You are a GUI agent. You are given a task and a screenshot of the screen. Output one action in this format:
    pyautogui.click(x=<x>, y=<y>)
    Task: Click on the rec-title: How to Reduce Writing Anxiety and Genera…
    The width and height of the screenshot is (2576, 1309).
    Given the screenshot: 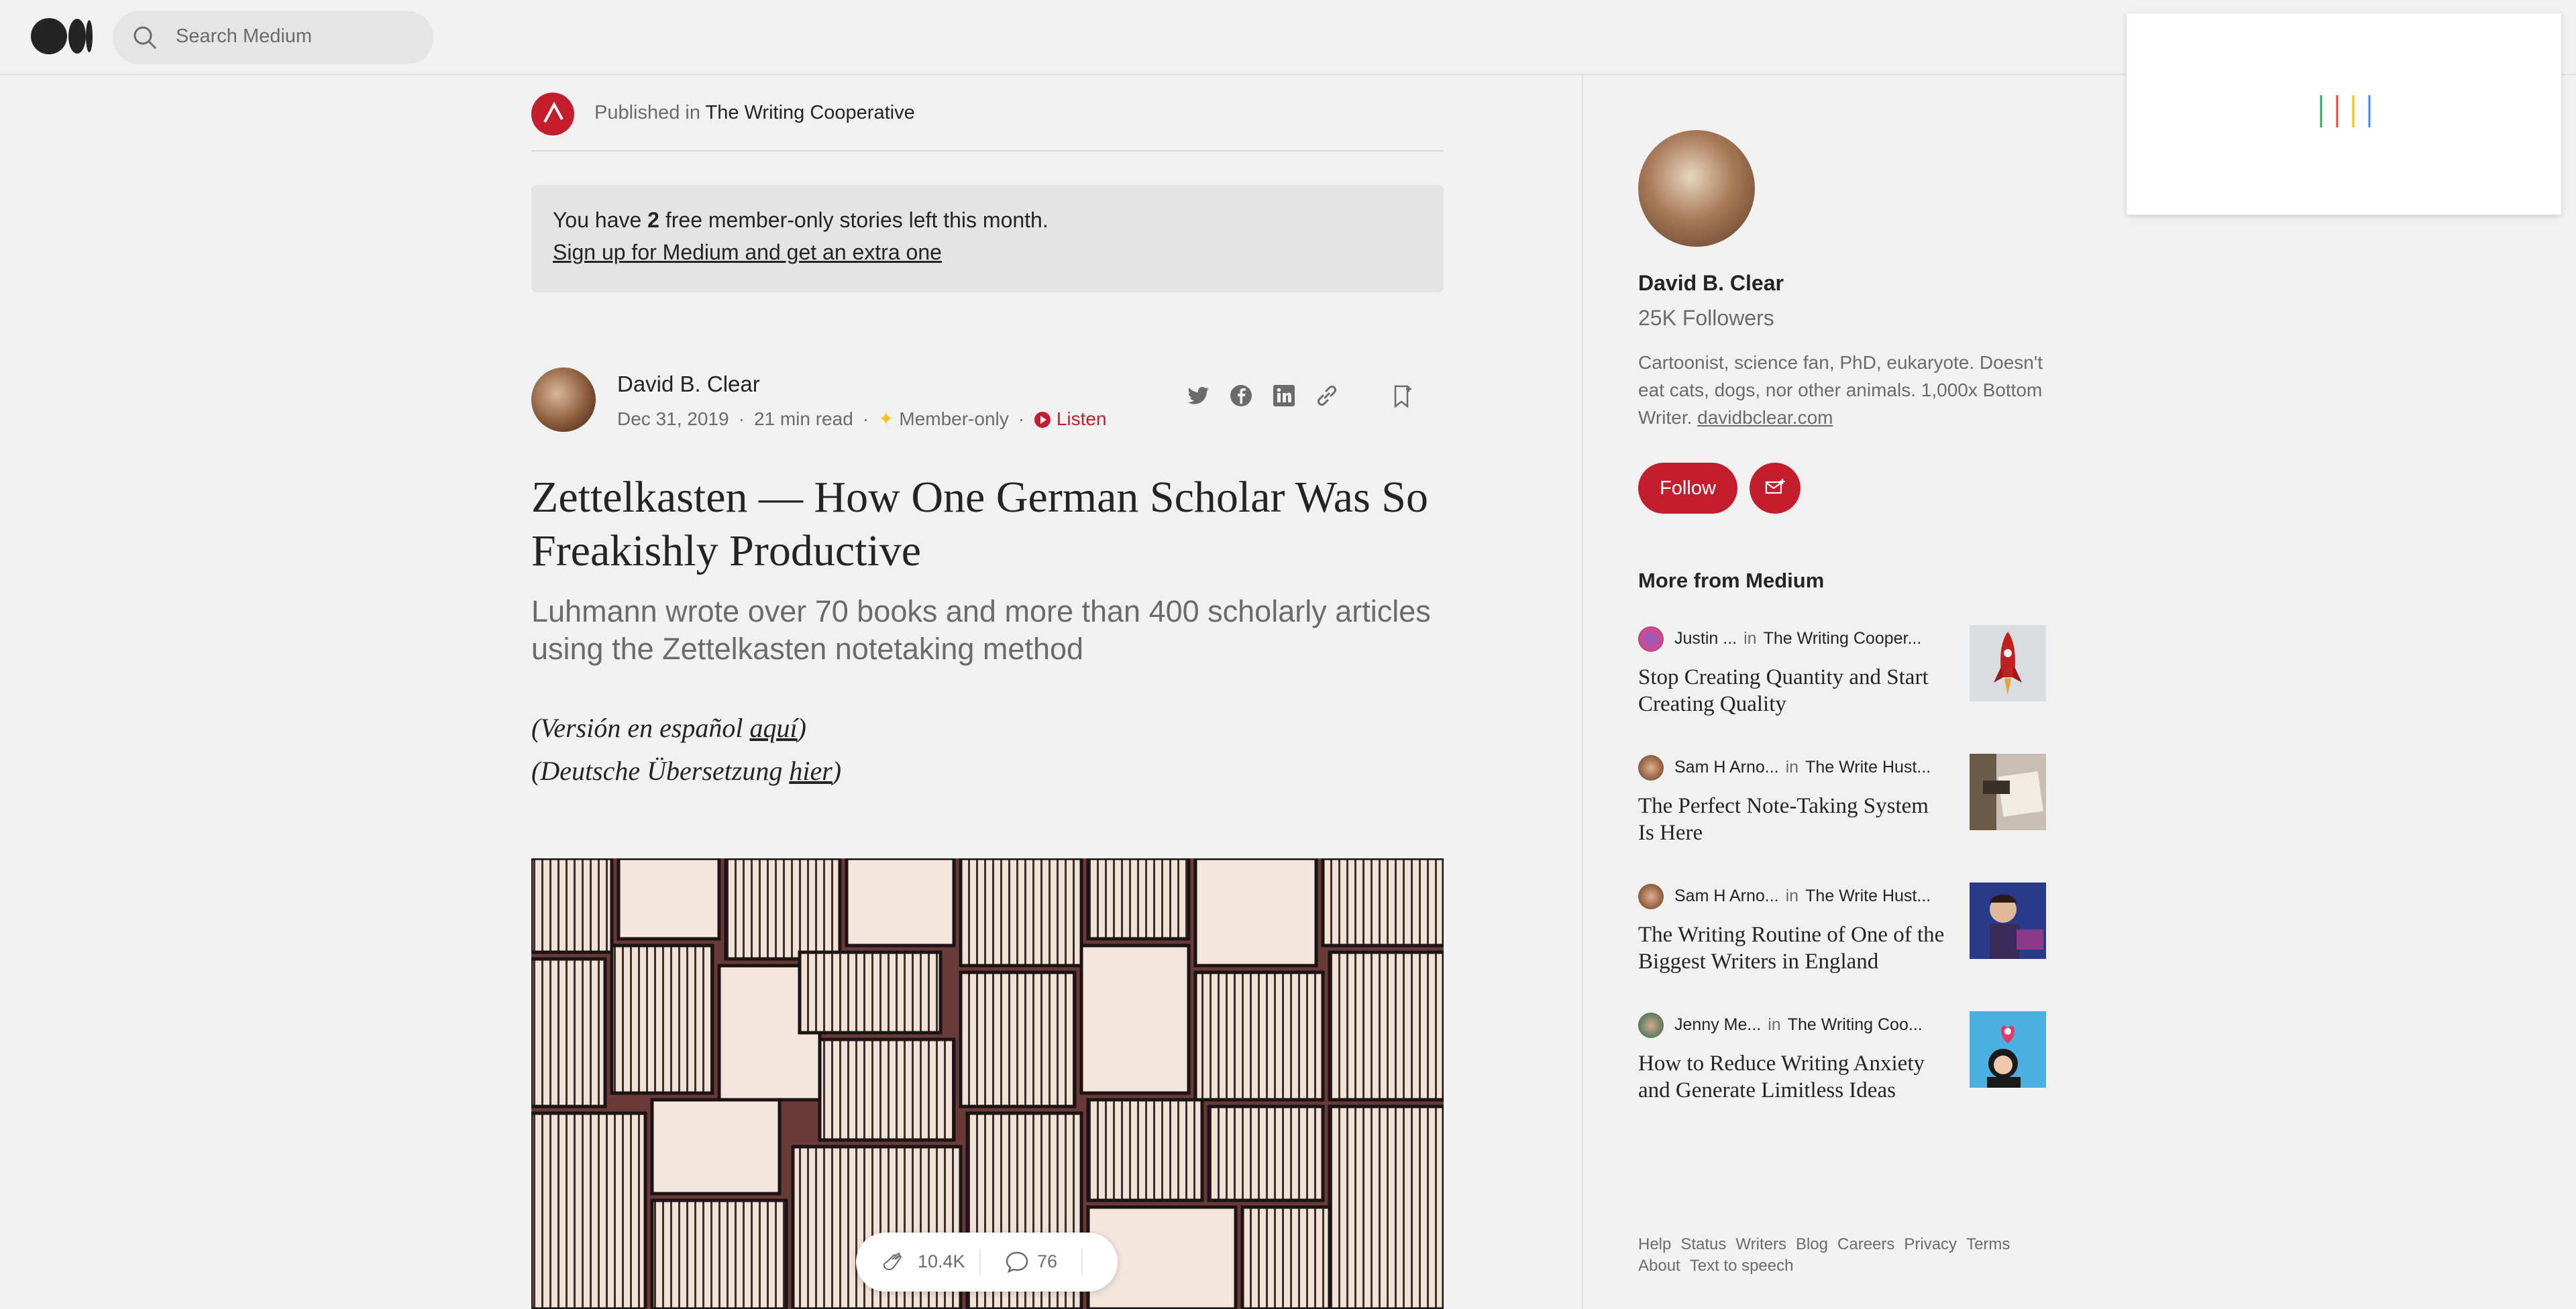 What is the action you would take?
    pyautogui.click(x=1792, y=1077)
    